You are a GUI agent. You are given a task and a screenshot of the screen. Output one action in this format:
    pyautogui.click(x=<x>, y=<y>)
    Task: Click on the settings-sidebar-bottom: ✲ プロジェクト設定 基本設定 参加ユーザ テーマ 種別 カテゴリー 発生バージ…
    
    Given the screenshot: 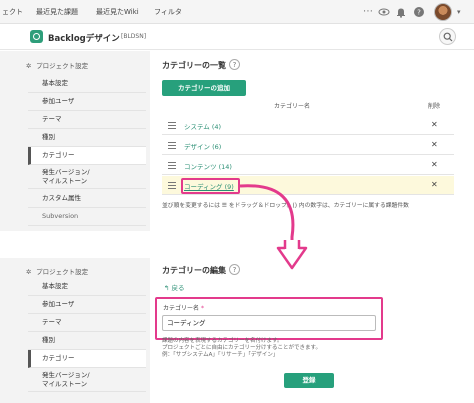 What is the action you would take?
    pyautogui.click(x=75, y=330)
    